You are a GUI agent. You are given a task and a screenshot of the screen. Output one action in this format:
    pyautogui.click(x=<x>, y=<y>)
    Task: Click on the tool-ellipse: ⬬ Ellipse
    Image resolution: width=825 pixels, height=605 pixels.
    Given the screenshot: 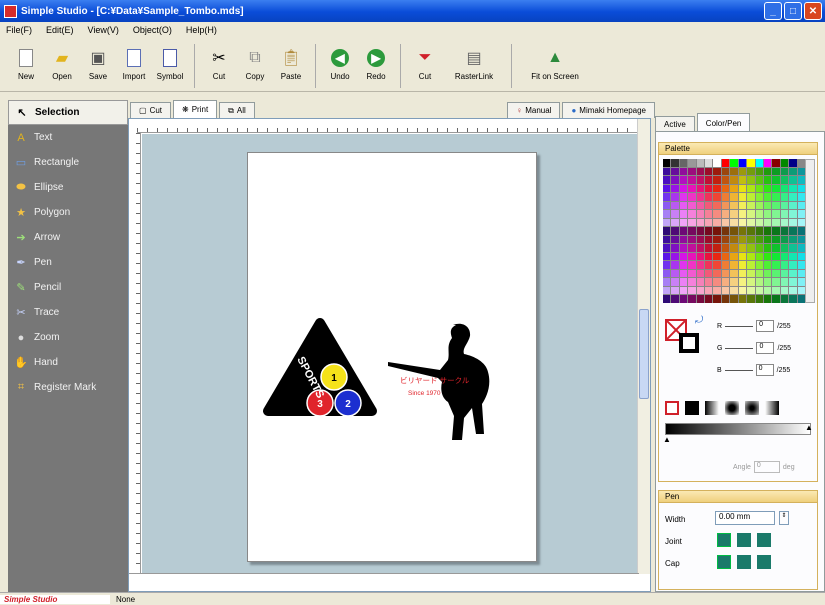 What is the action you would take?
    pyautogui.click(x=68, y=187)
    